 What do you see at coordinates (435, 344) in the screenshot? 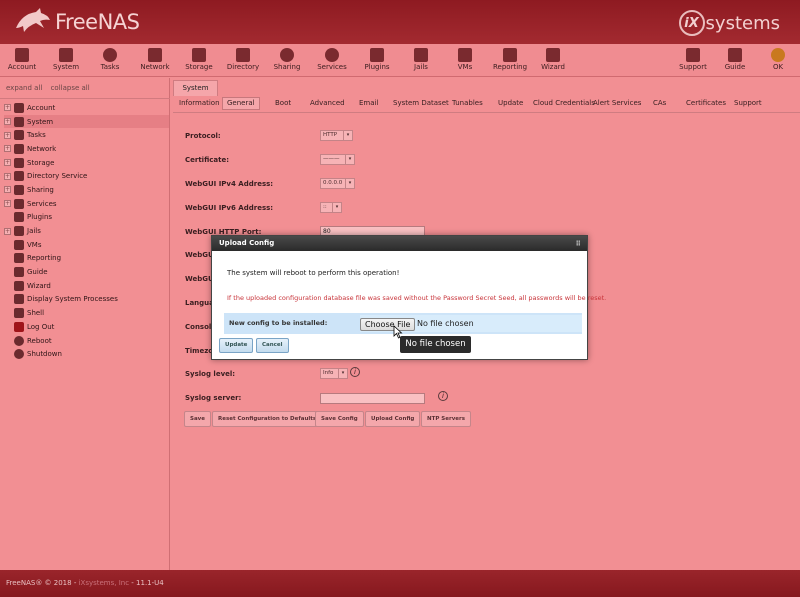
I see `file-tooltip: No file chosen` at bounding box center [435, 344].